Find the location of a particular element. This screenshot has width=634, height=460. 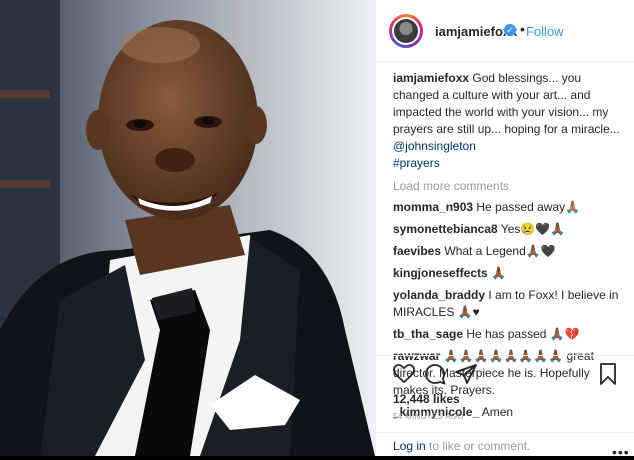

login-prompt: Log in to like or comment. is located at coordinates (461, 446).